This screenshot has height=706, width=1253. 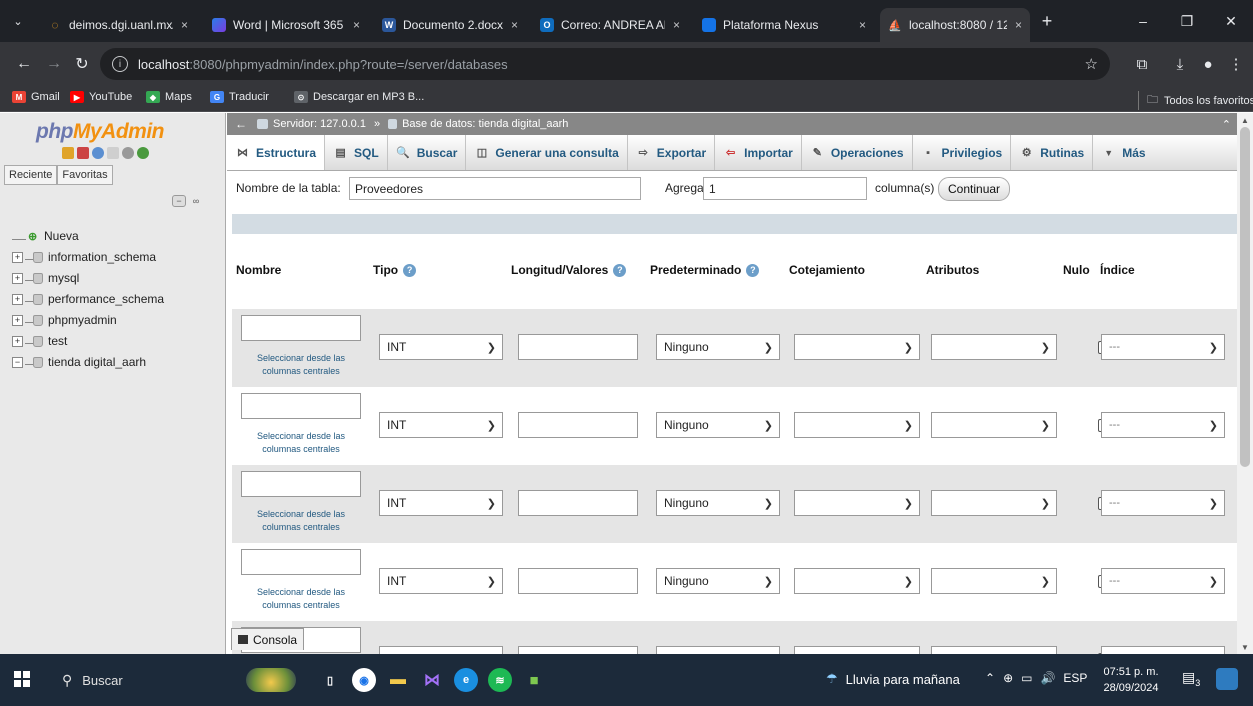 I want to click on tab-sql: ▤ SQL, so click(x=356, y=152).